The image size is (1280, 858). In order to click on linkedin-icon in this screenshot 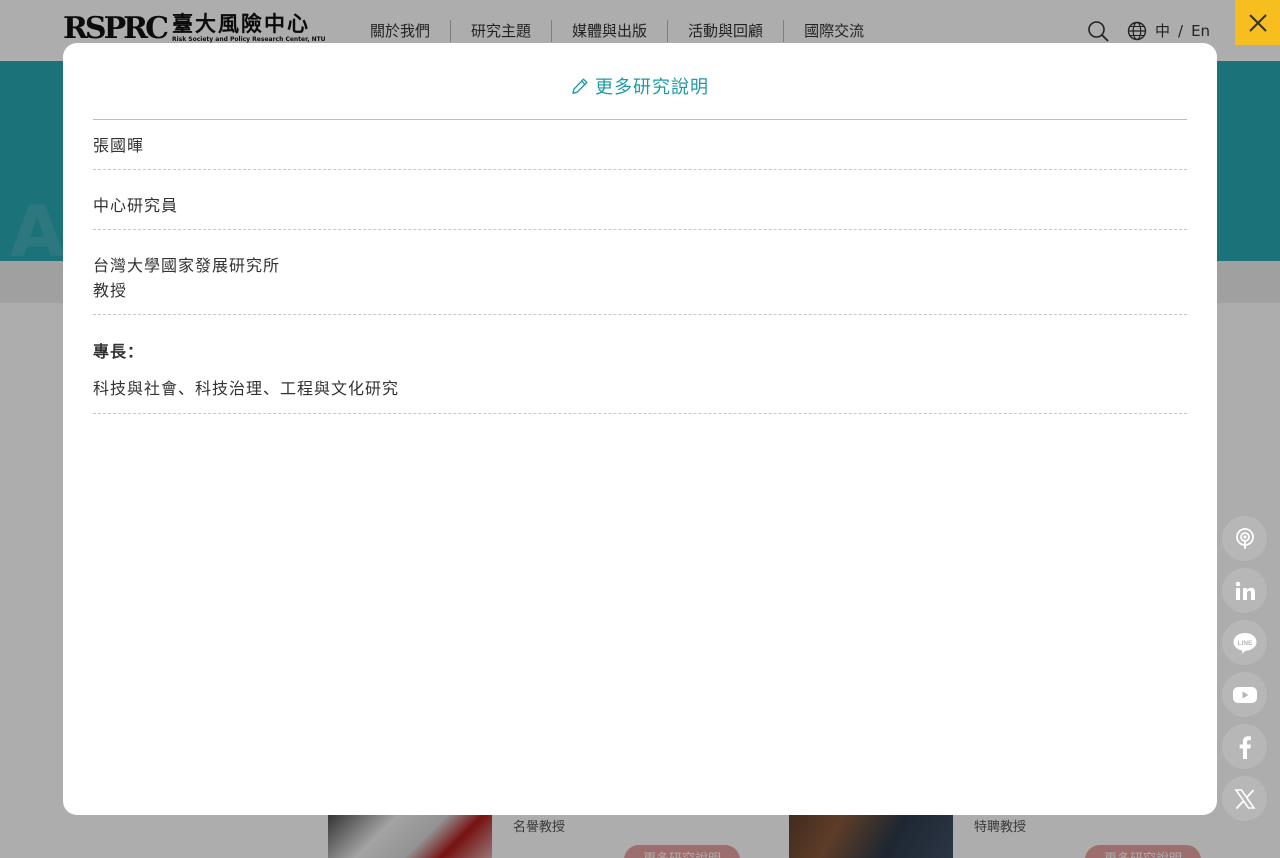, I will do `click(1245, 590)`.